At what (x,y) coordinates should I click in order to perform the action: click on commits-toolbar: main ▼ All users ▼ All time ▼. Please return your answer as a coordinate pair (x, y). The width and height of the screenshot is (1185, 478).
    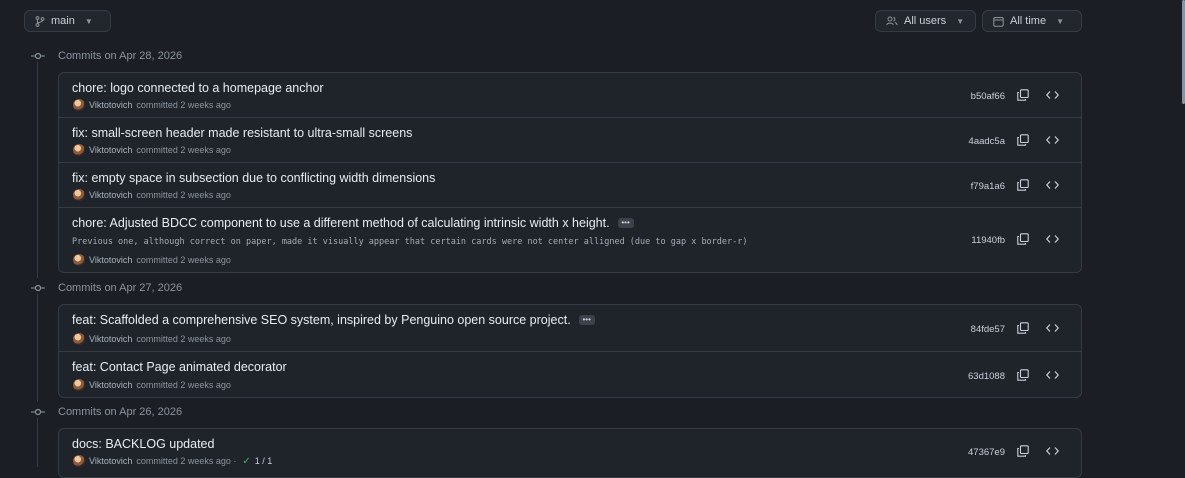
    Looking at the image, I should click on (592, 22).